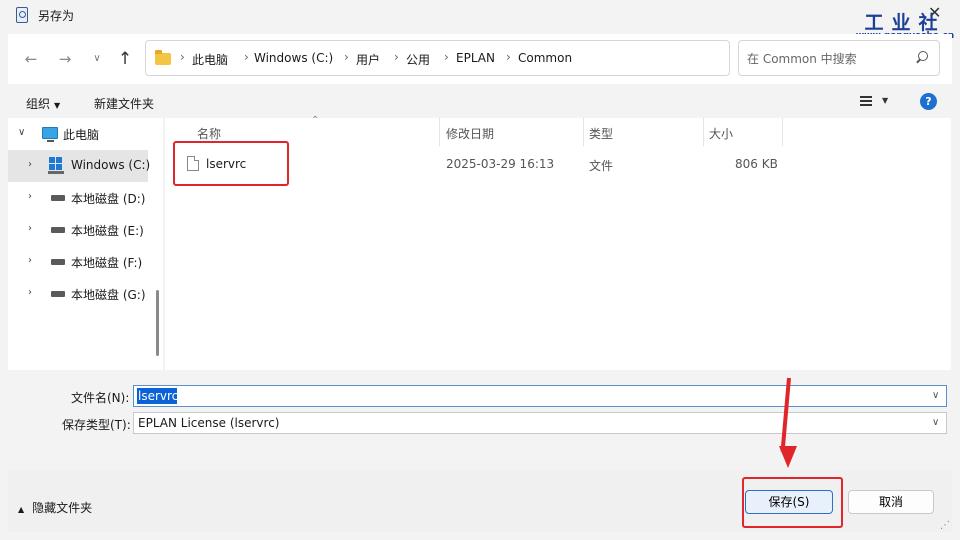 This screenshot has width=960, height=540. What do you see at coordinates (480, 15) in the screenshot?
I see `title-bar: 另存为 ✕` at bounding box center [480, 15].